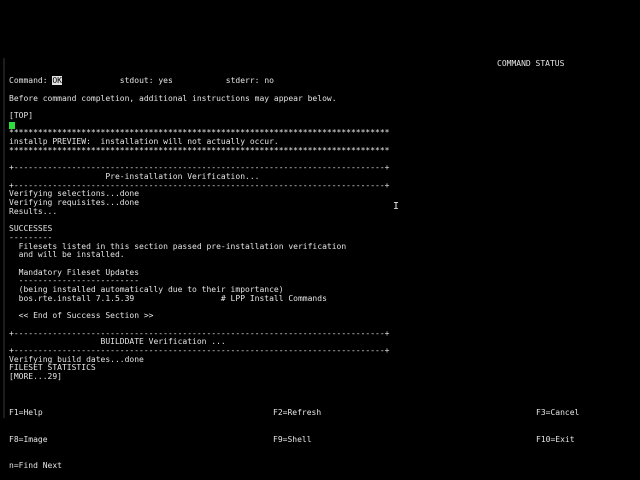 The height and width of the screenshot is (480, 640). Describe the element at coordinates (297, 422) in the screenshot. I see `function-keys-middle: F2=Refresh F9=Shell` at that location.